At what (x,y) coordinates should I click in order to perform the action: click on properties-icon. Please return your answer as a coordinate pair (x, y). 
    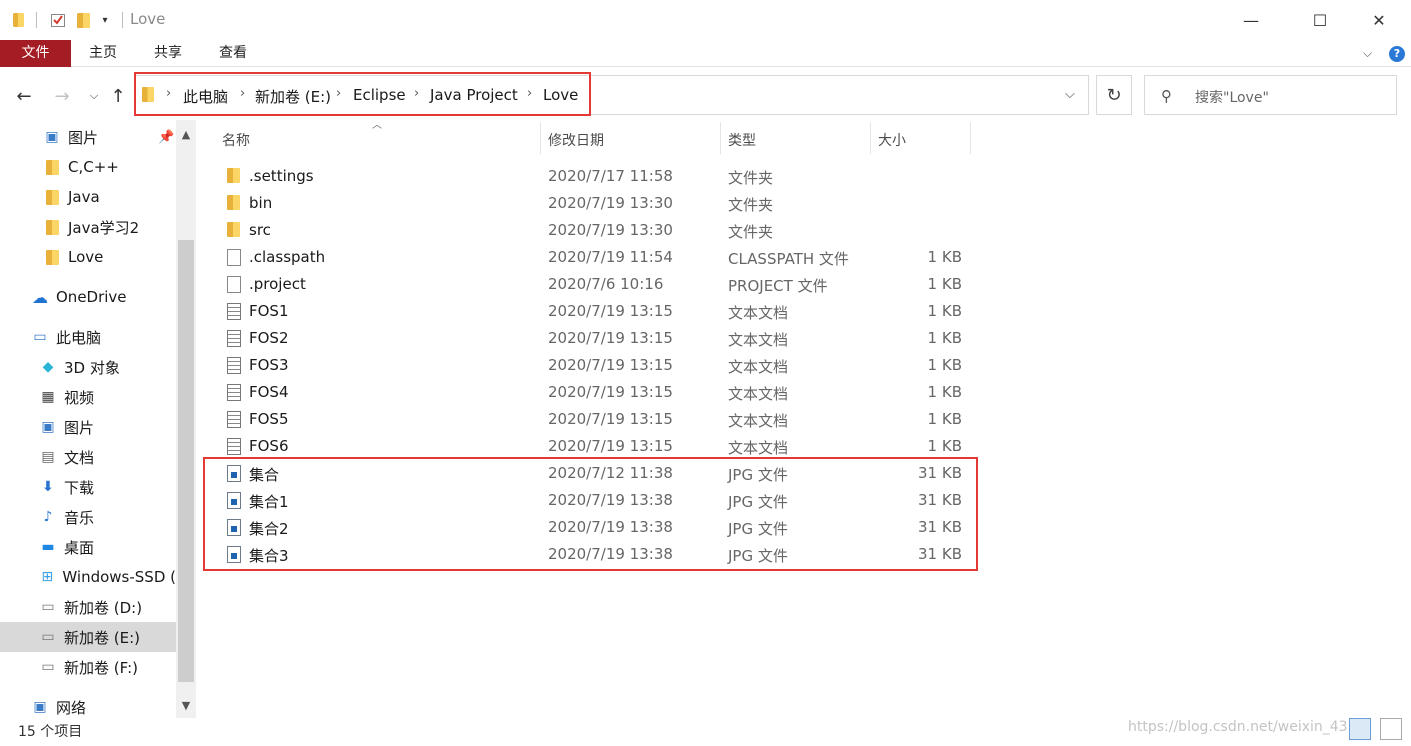
    Looking at the image, I should click on (58, 20).